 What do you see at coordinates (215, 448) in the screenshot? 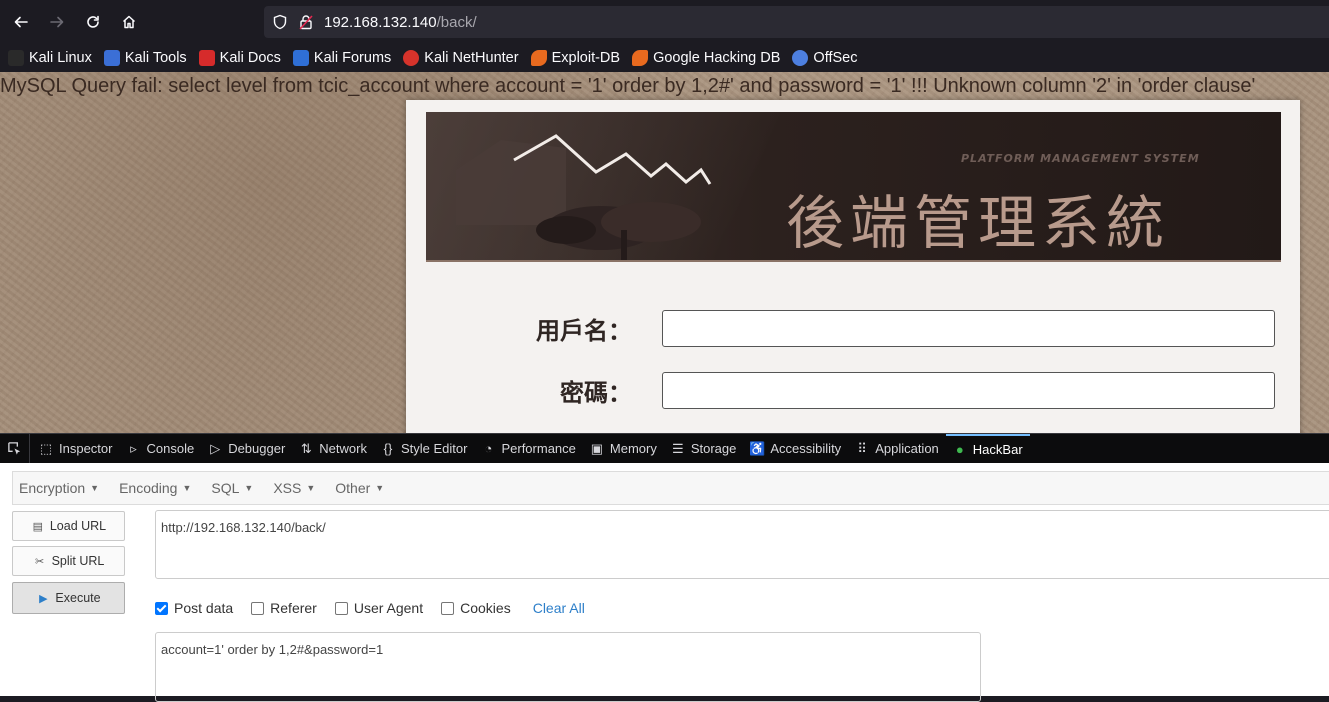
I see `debugger-icon: ▷` at bounding box center [215, 448].